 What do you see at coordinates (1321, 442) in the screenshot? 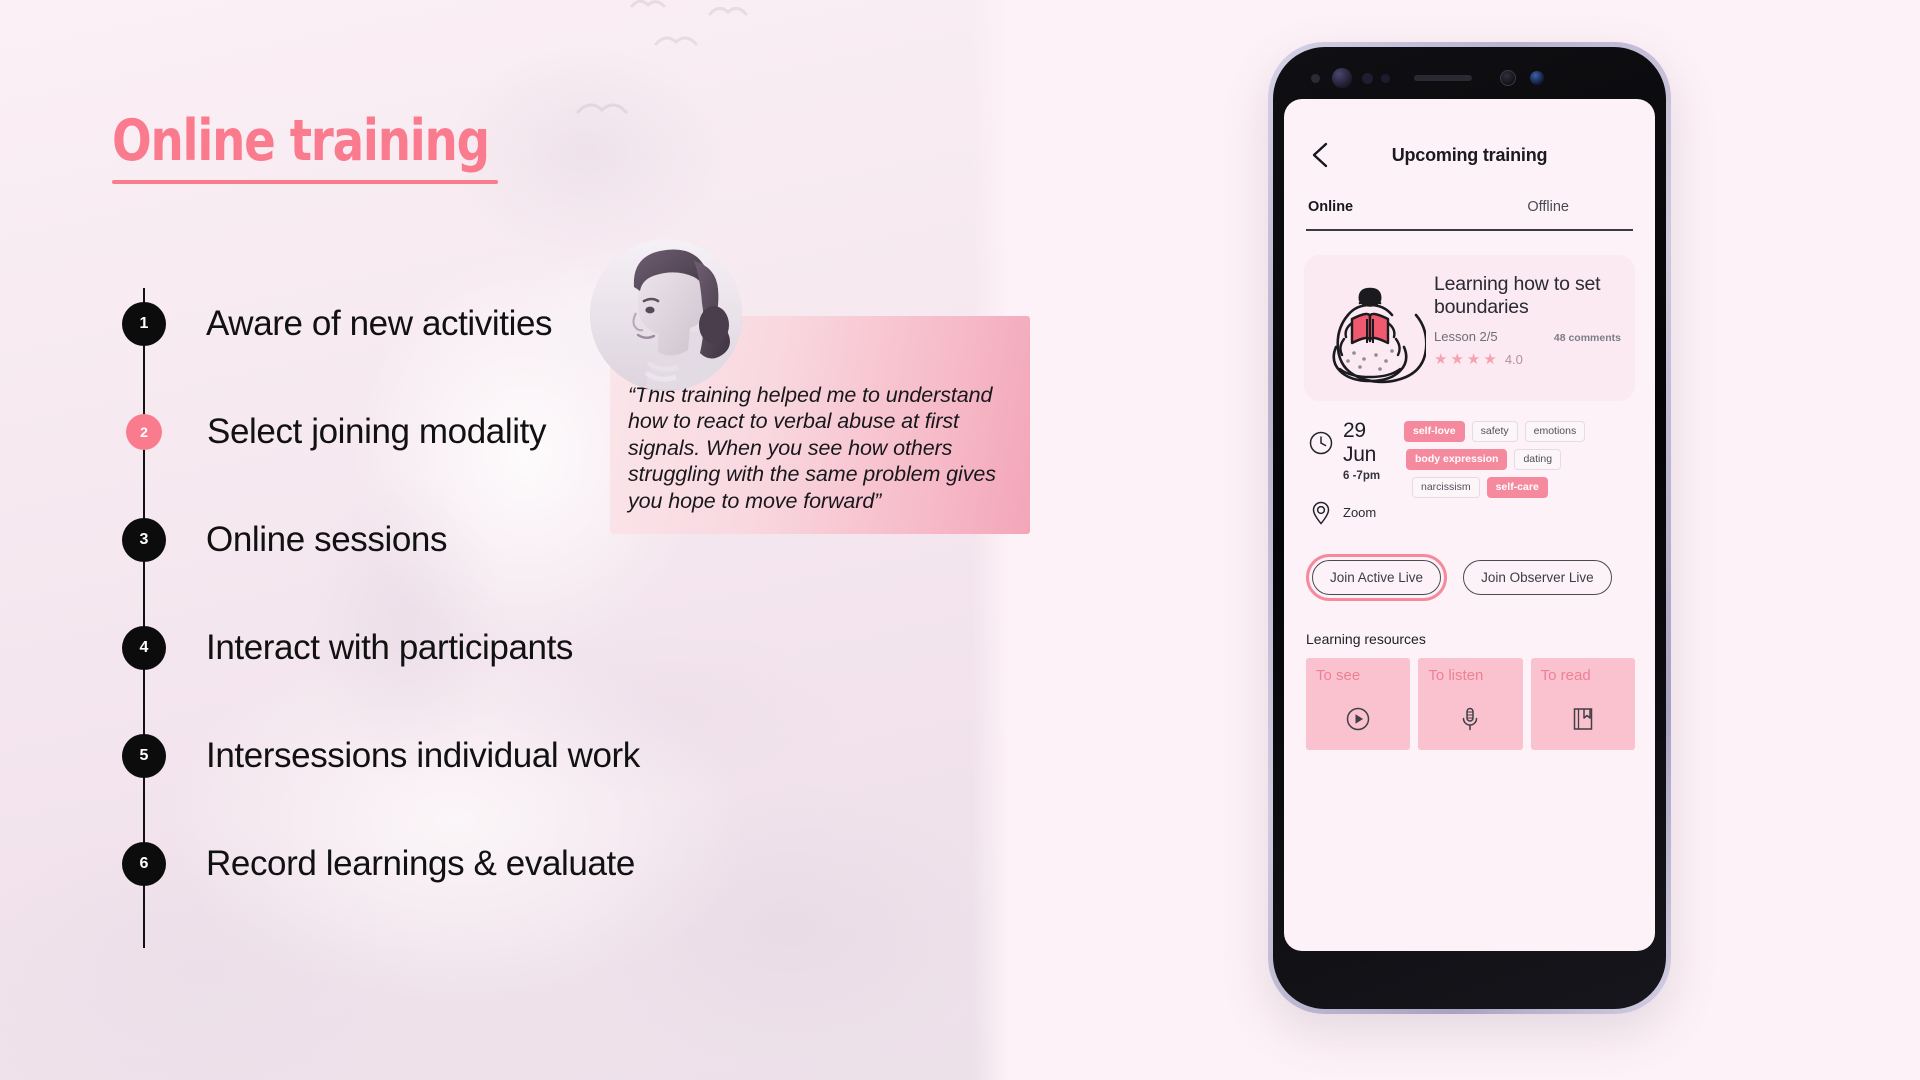
I see `clock-icon` at bounding box center [1321, 442].